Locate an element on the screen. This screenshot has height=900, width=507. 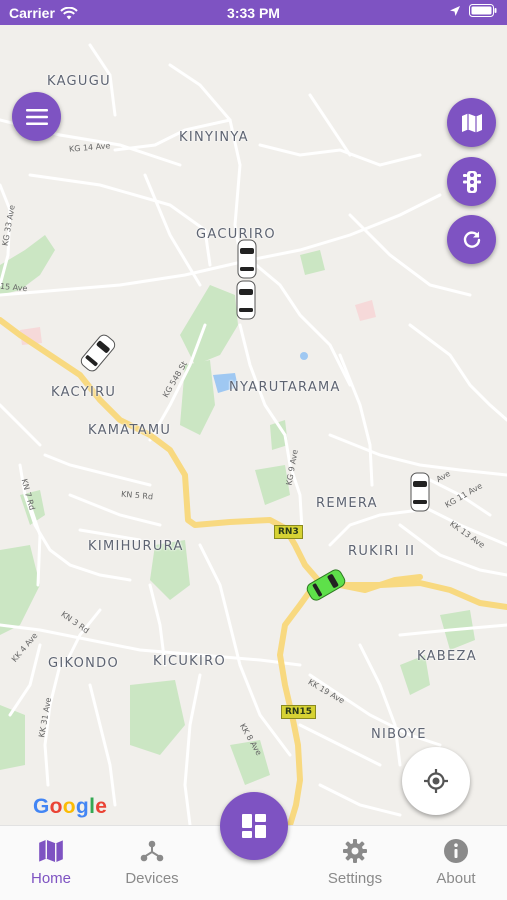
location-arrow-icon is located at coordinates (455, 10).